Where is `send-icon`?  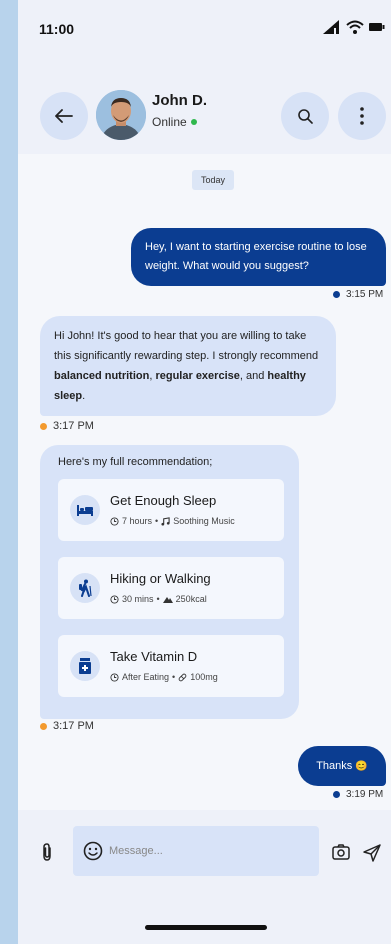
send-icon is located at coordinates (372, 853).